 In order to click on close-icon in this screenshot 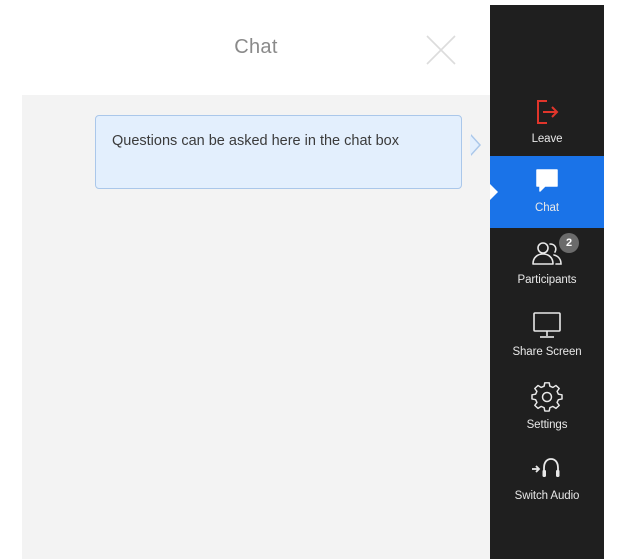, I will do `click(441, 50)`.